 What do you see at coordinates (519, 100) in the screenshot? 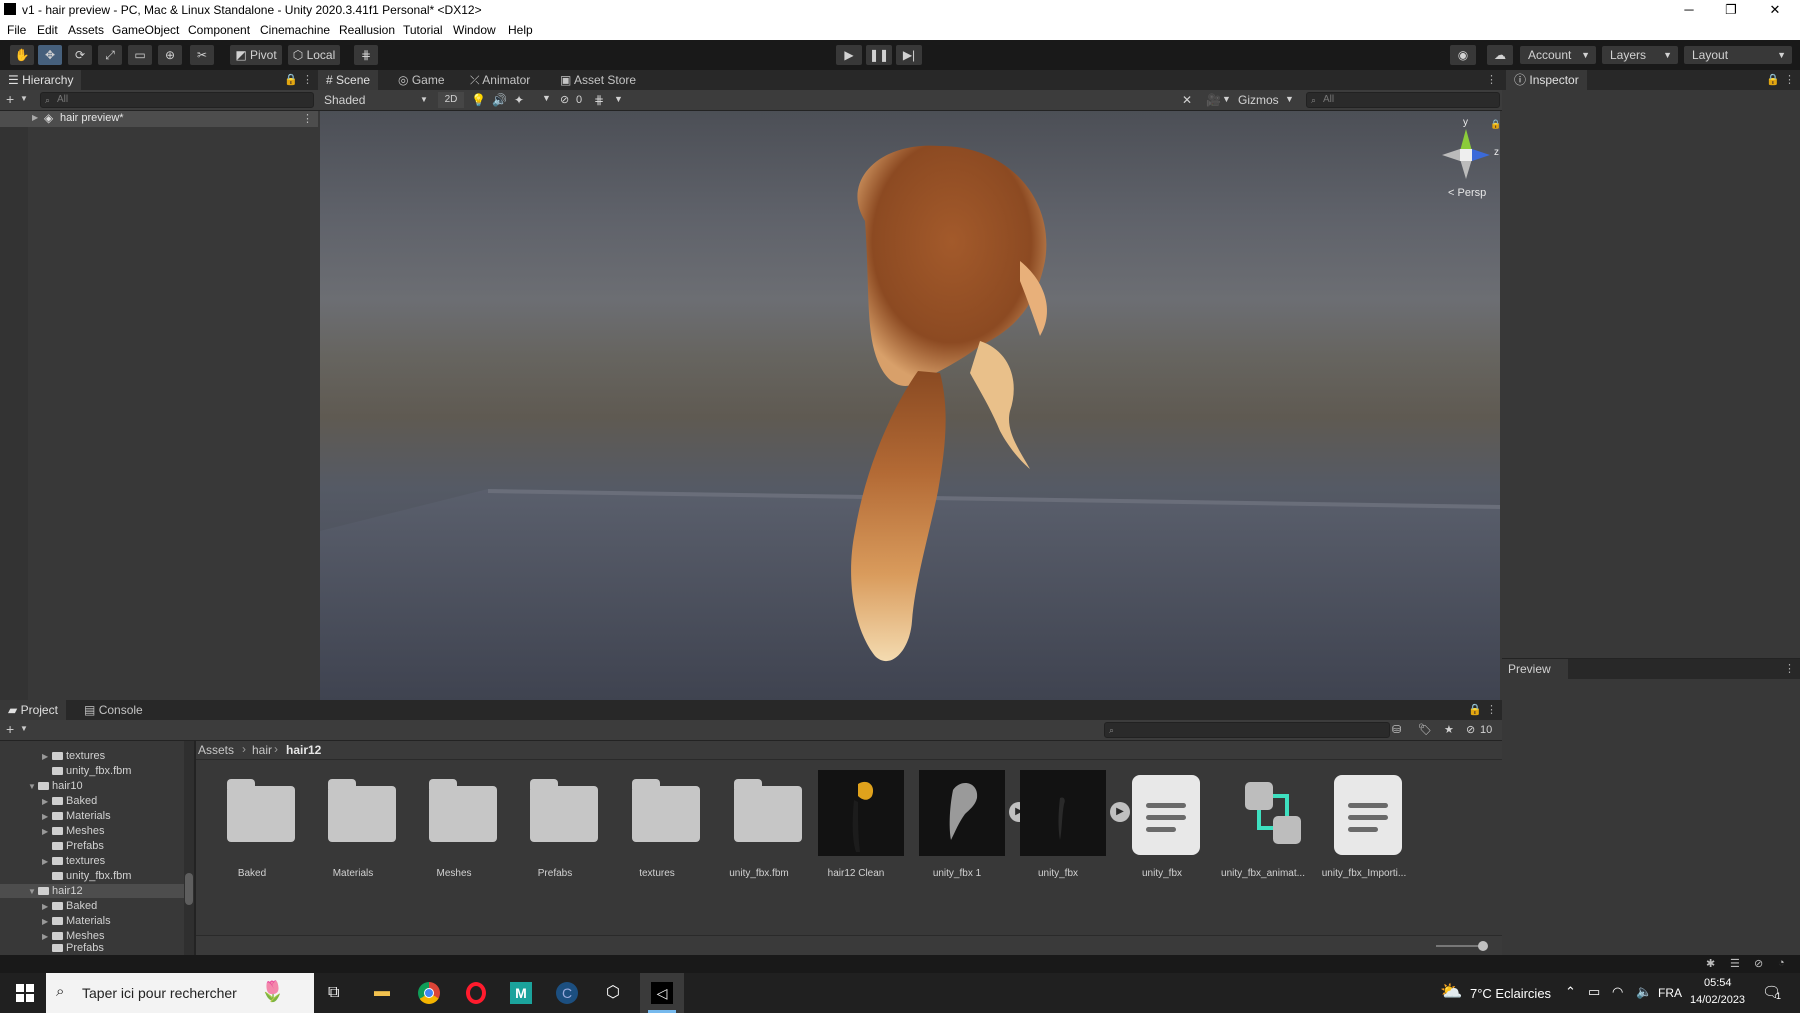
I see `effects-icon: ✦` at bounding box center [519, 100].